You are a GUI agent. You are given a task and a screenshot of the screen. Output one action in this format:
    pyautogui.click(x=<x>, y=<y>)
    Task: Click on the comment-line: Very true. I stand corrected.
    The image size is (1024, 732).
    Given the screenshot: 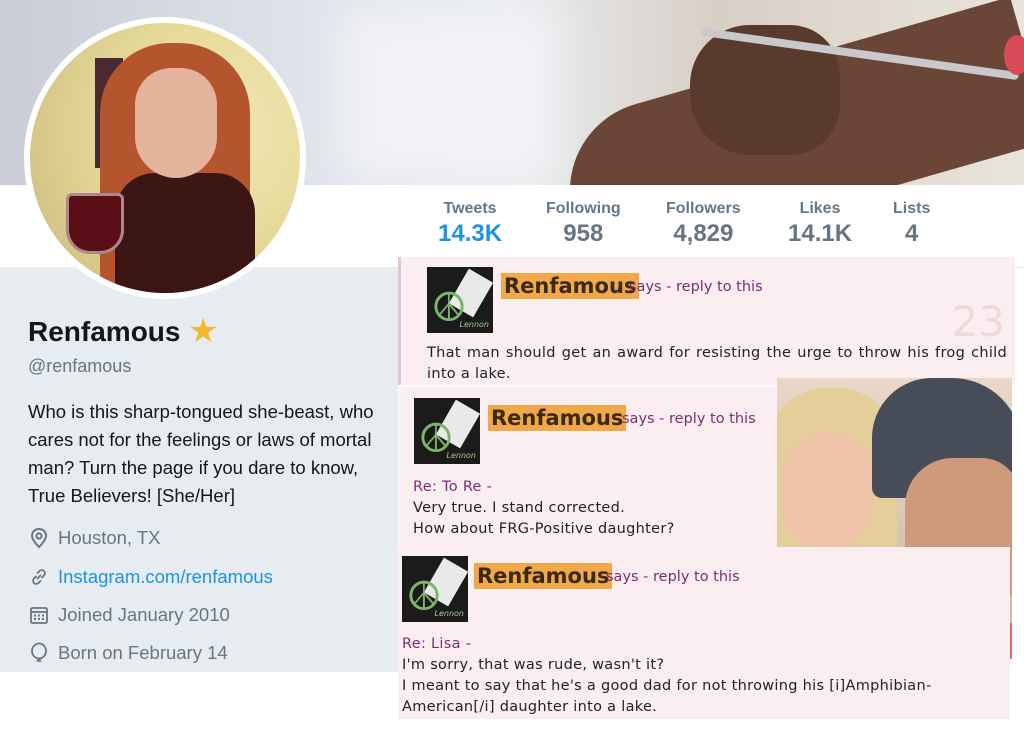 What is the action you would take?
    pyautogui.click(x=519, y=508)
    